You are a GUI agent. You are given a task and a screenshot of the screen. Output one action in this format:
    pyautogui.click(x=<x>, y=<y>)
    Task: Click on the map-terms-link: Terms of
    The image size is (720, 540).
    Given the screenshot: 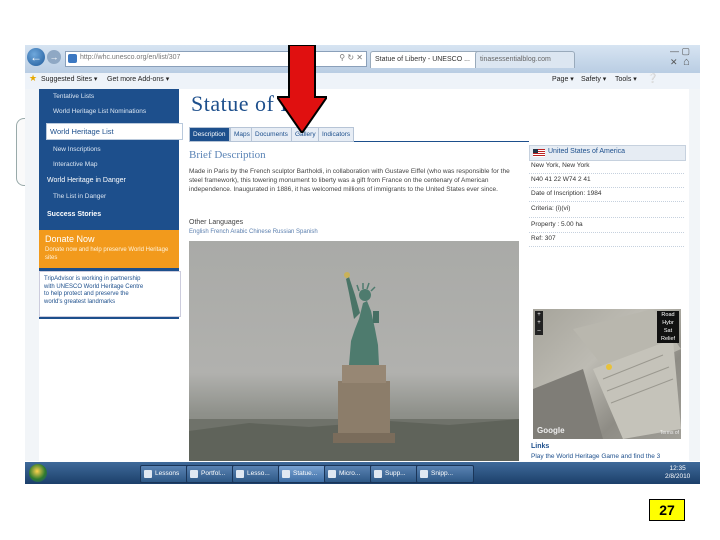 What is the action you would take?
    pyautogui.click(x=669, y=433)
    